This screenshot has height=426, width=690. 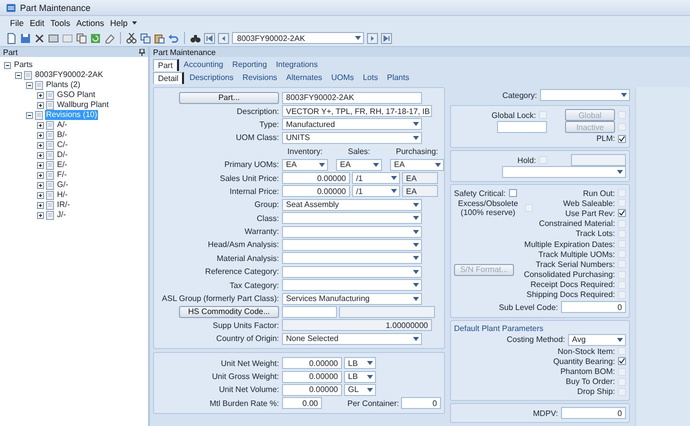 What do you see at coordinates (352, 298) in the screenshot?
I see `dropdown: Services Manufacturing` at bounding box center [352, 298].